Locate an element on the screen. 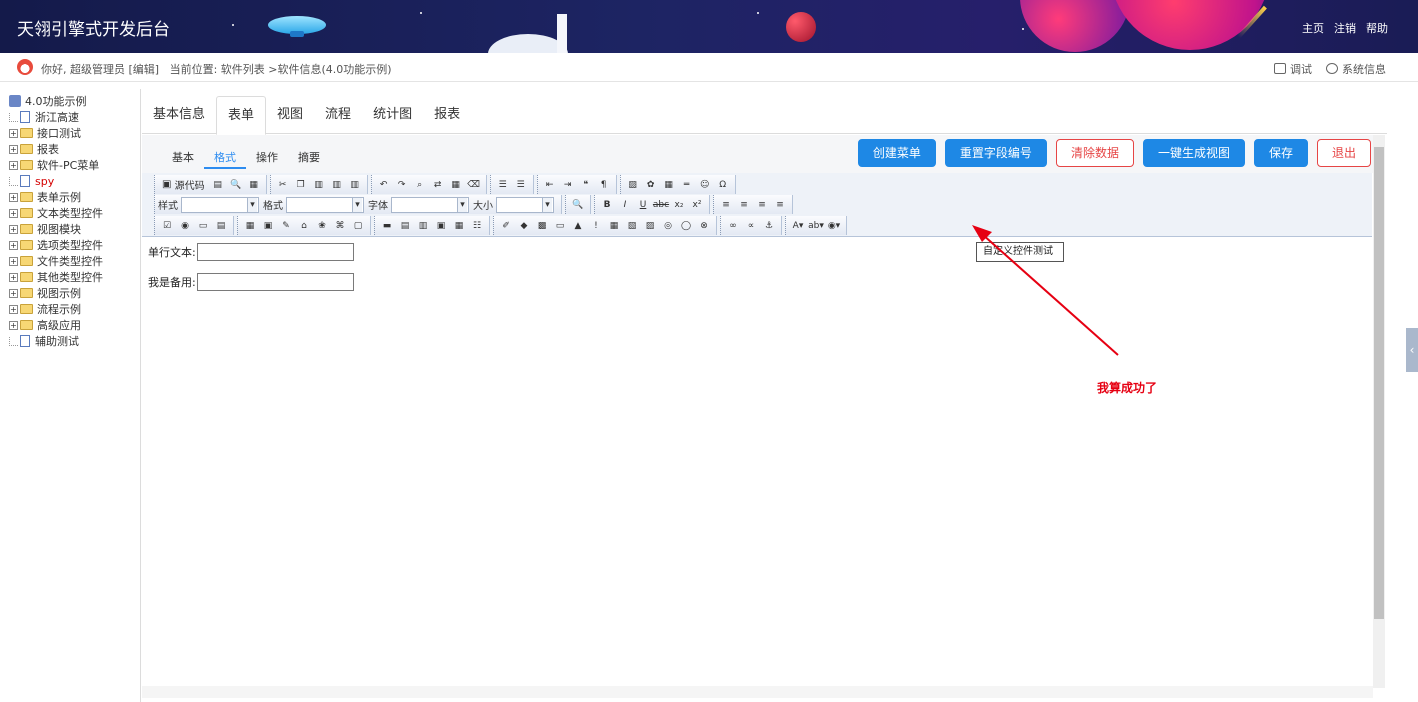  style-select is located at coordinates (220, 204).